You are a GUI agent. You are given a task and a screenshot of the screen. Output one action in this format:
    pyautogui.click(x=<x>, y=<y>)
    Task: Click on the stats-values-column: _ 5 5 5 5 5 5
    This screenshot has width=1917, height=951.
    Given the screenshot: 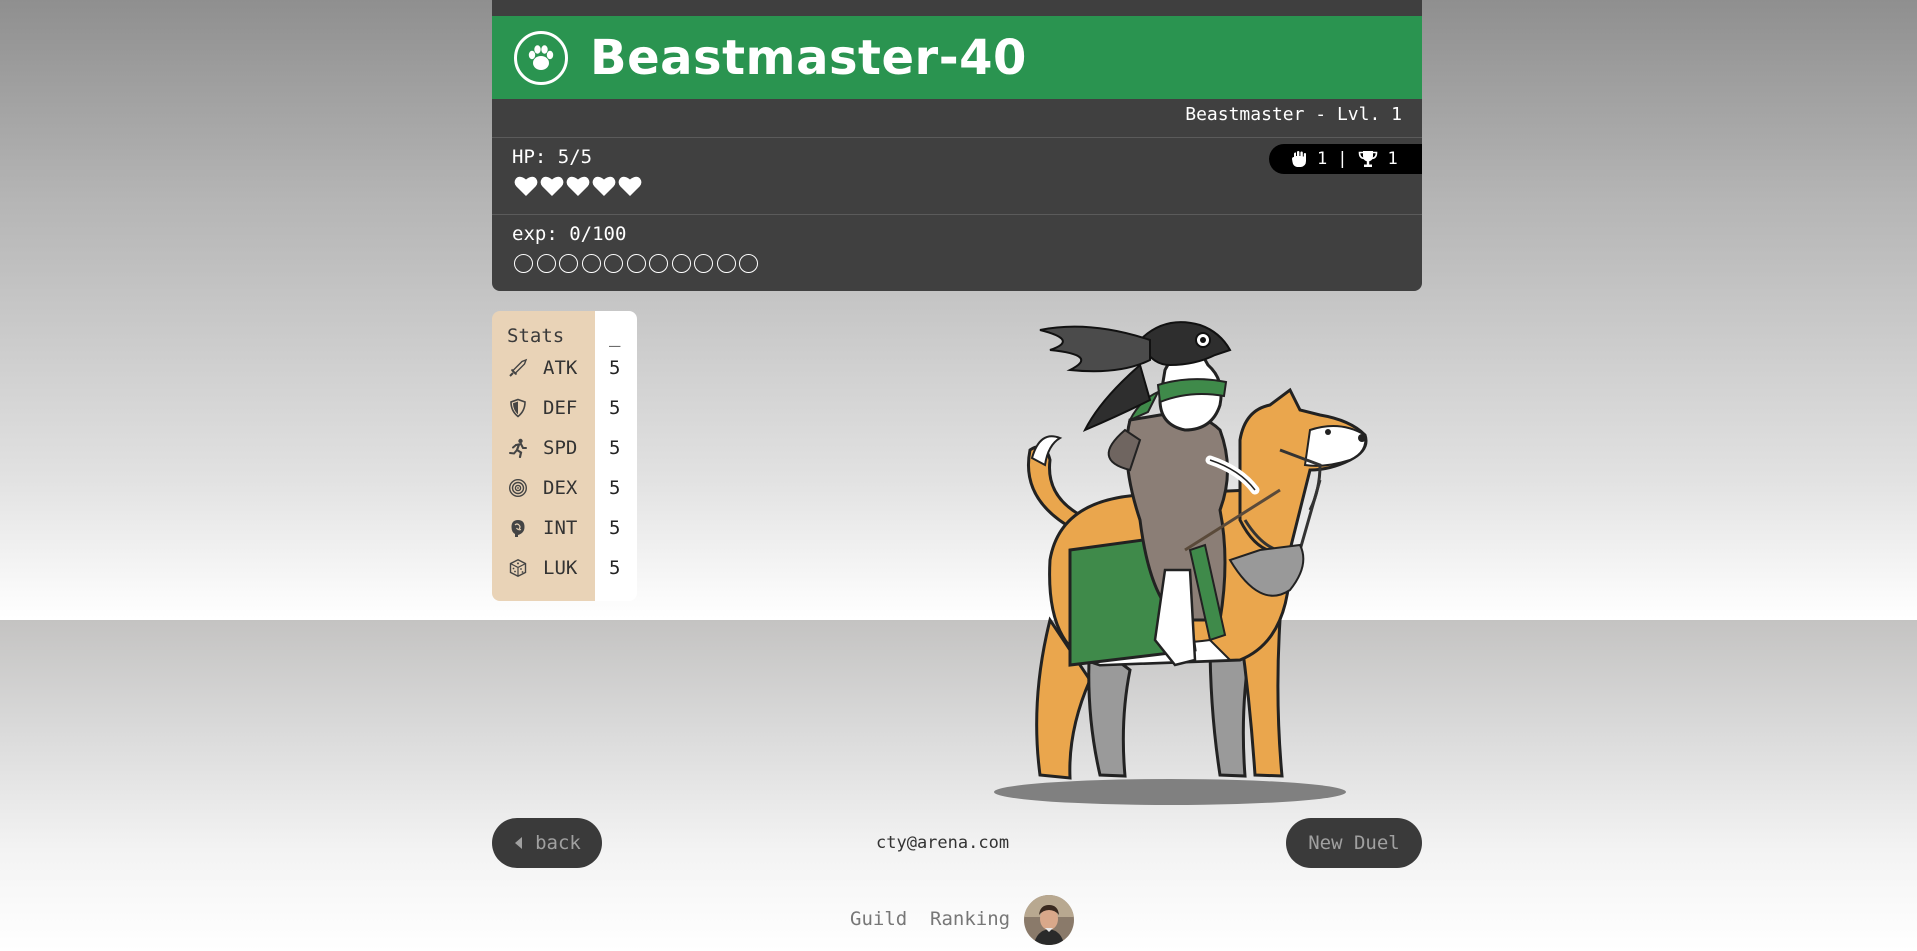 What is the action you would take?
    pyautogui.click(x=616, y=456)
    